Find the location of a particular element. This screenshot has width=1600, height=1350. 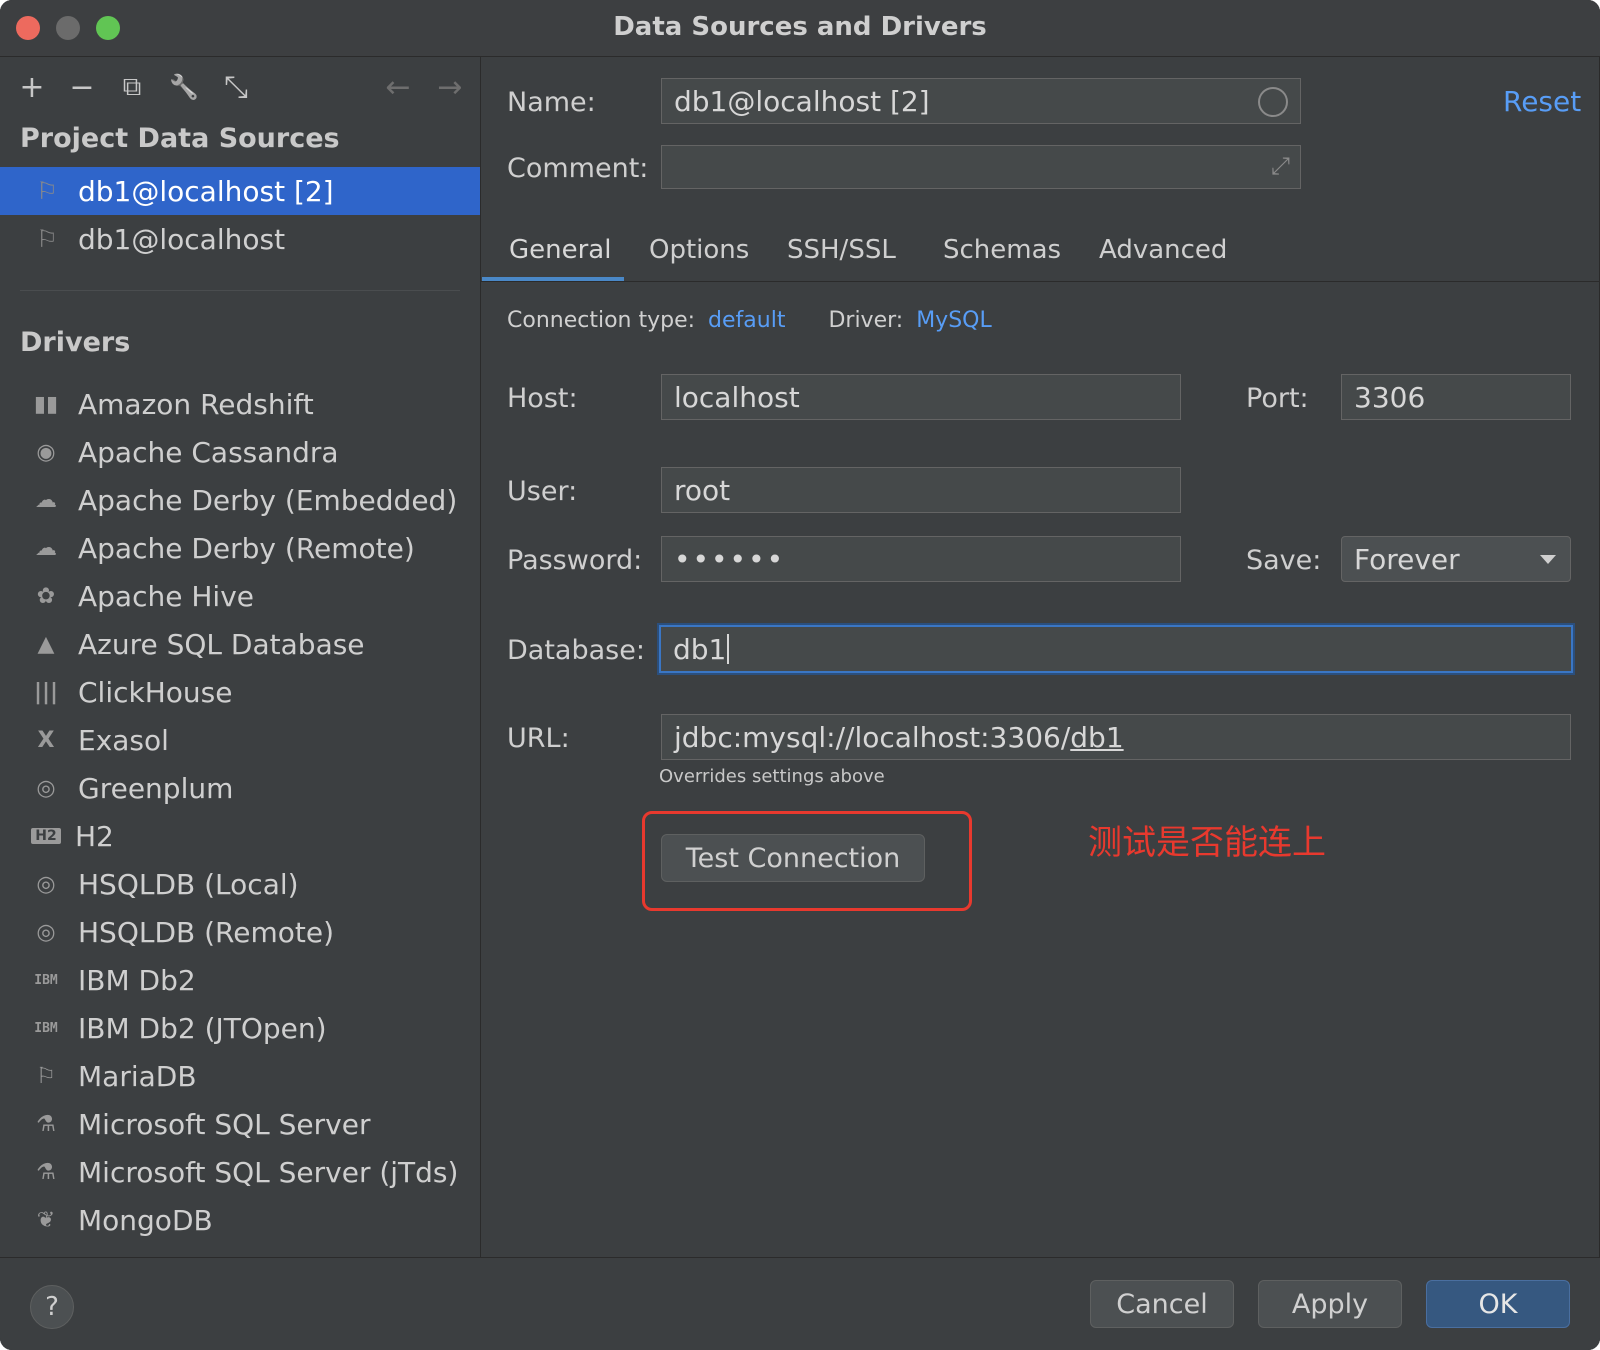

driver-item: ◉ Apache Cassandra is located at coordinates (240, 452).